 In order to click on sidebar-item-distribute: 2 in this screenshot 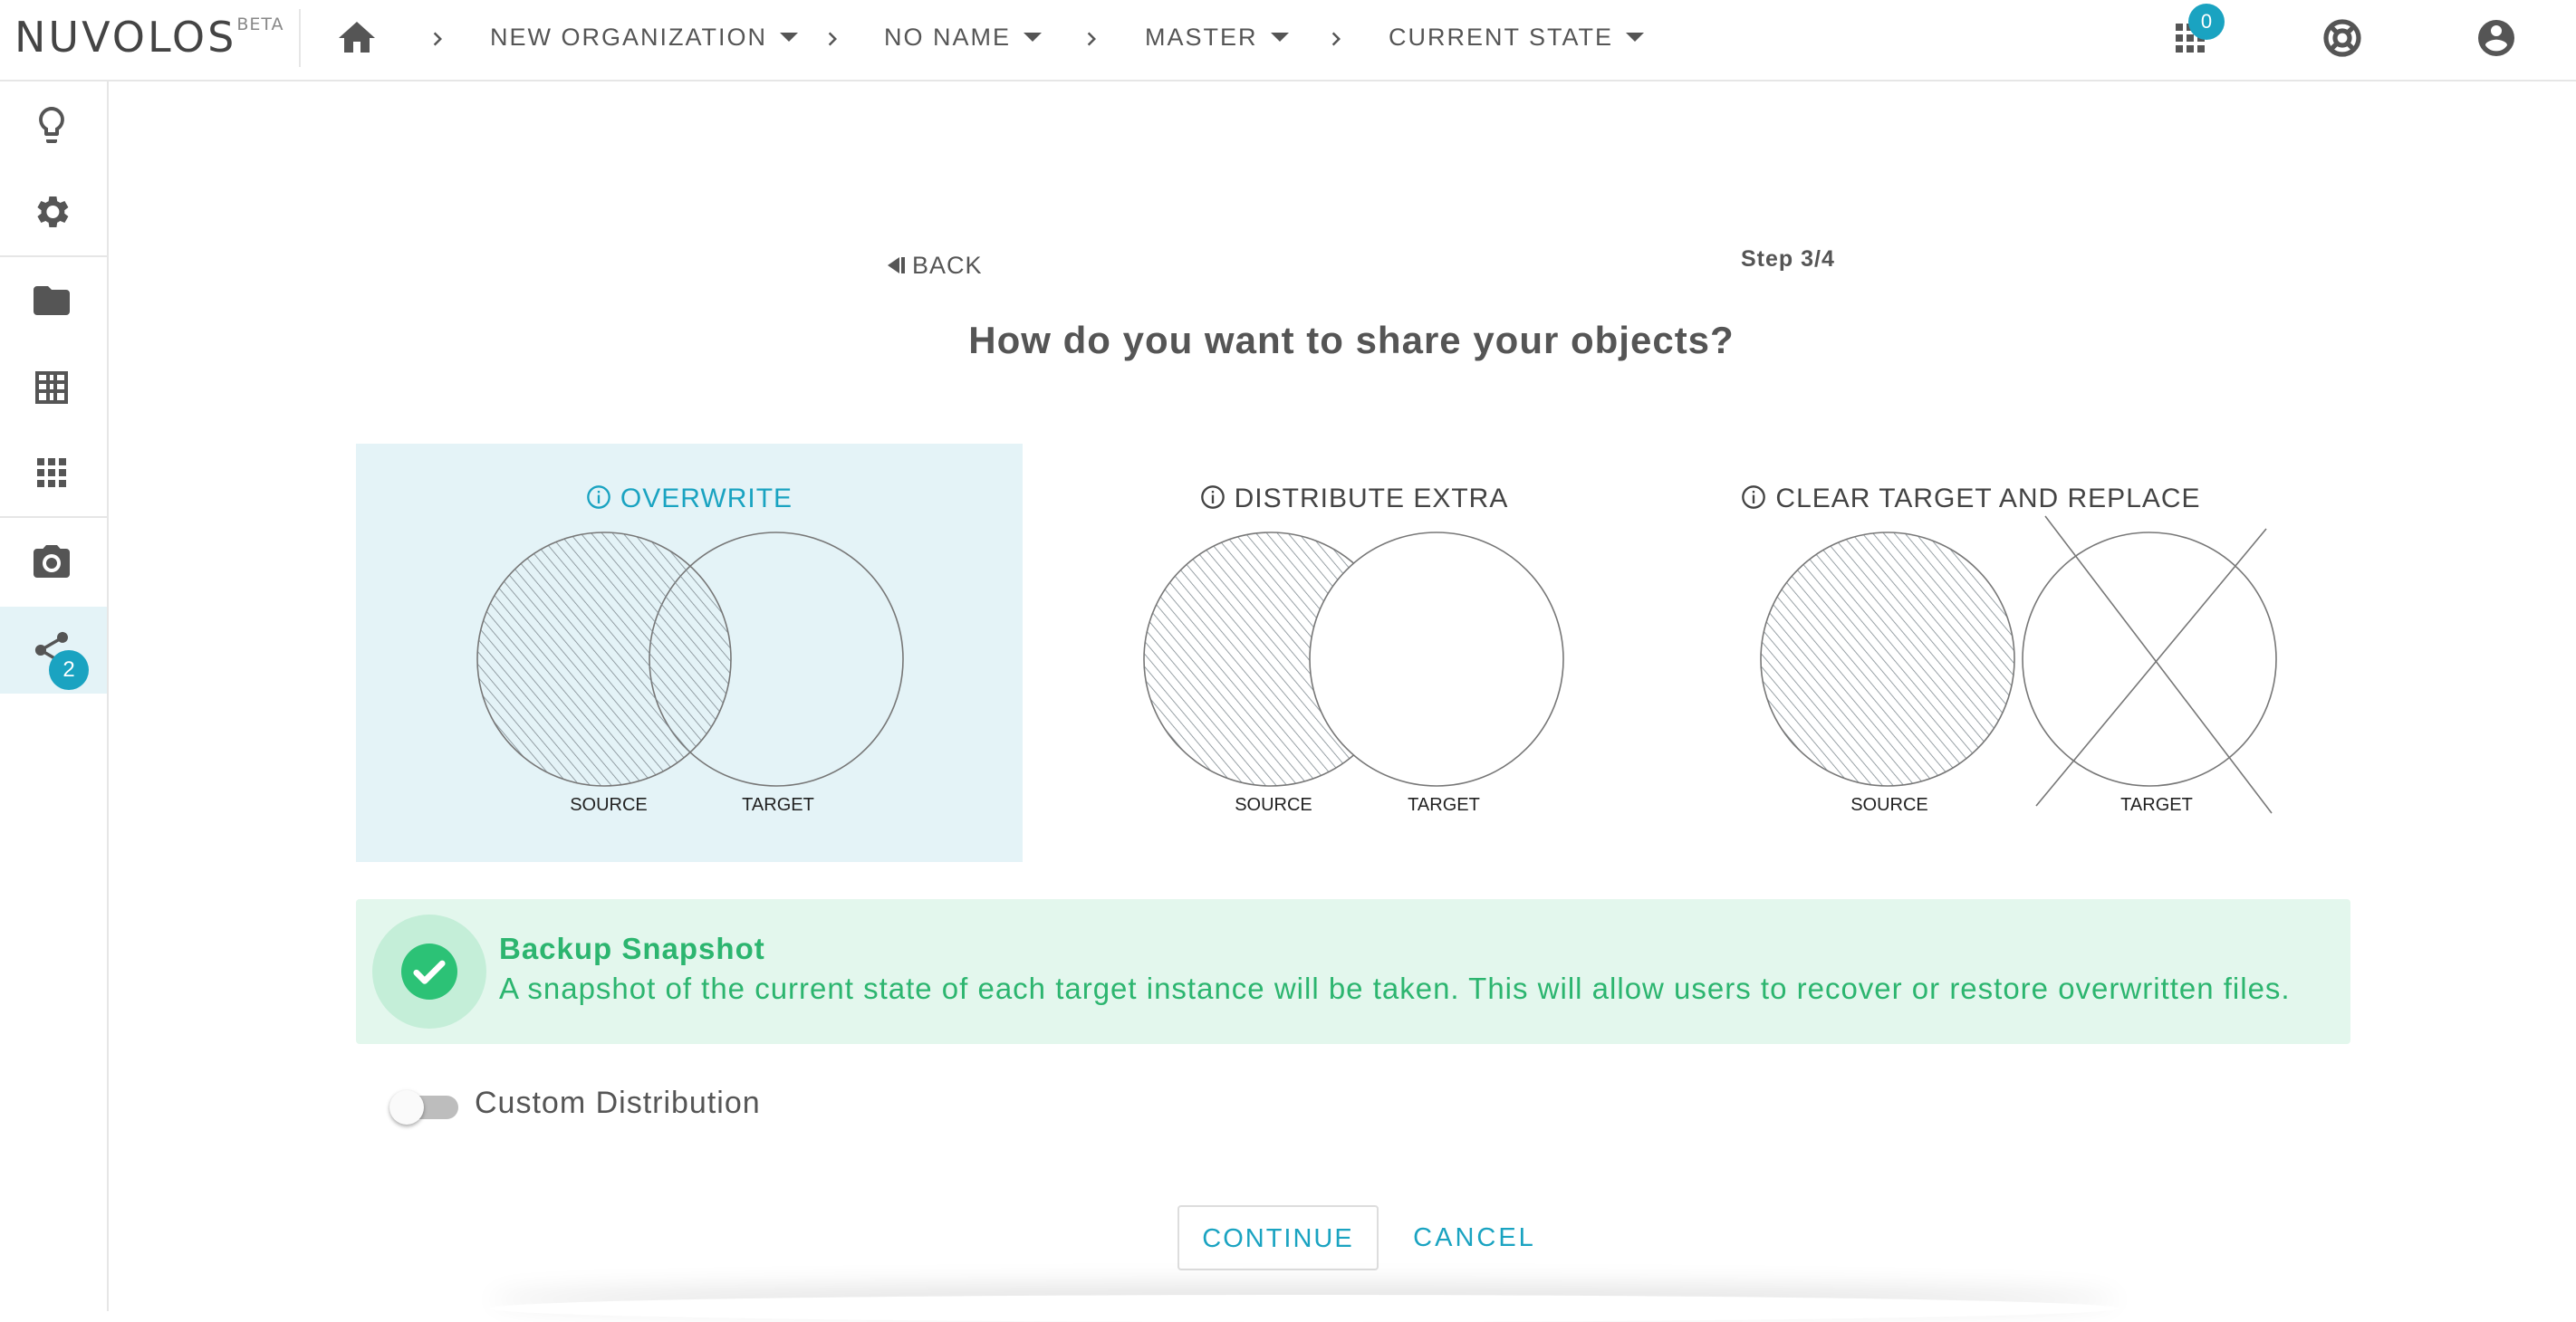, I will do `click(53, 650)`.